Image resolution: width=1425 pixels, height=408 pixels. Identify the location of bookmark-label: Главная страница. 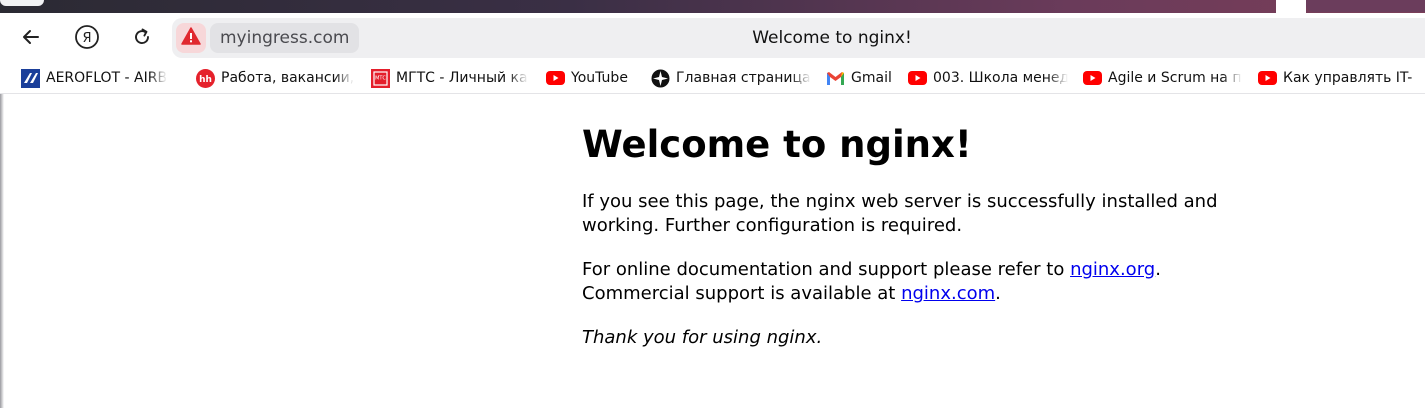
(743, 78).